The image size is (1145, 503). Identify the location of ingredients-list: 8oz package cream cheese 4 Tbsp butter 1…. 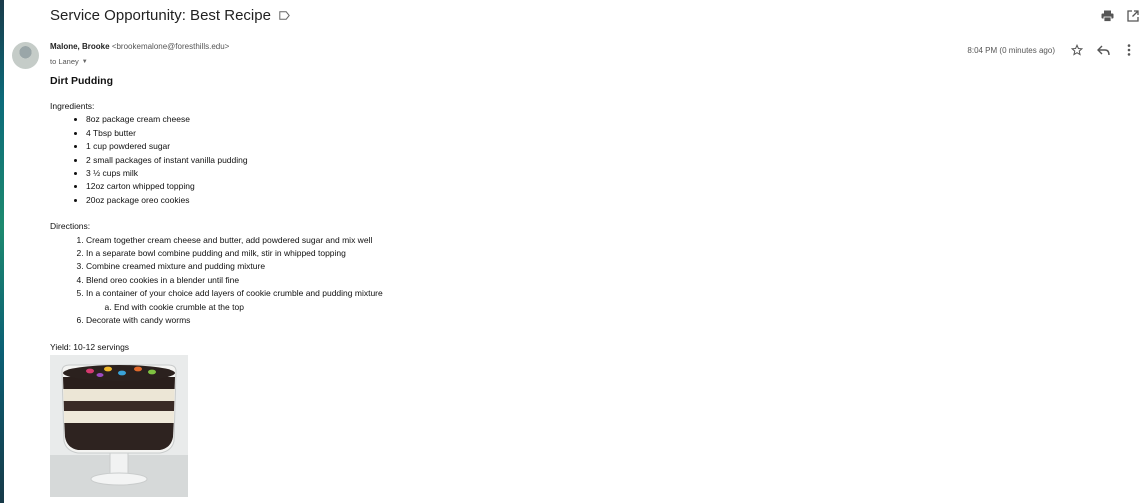
(400, 160).